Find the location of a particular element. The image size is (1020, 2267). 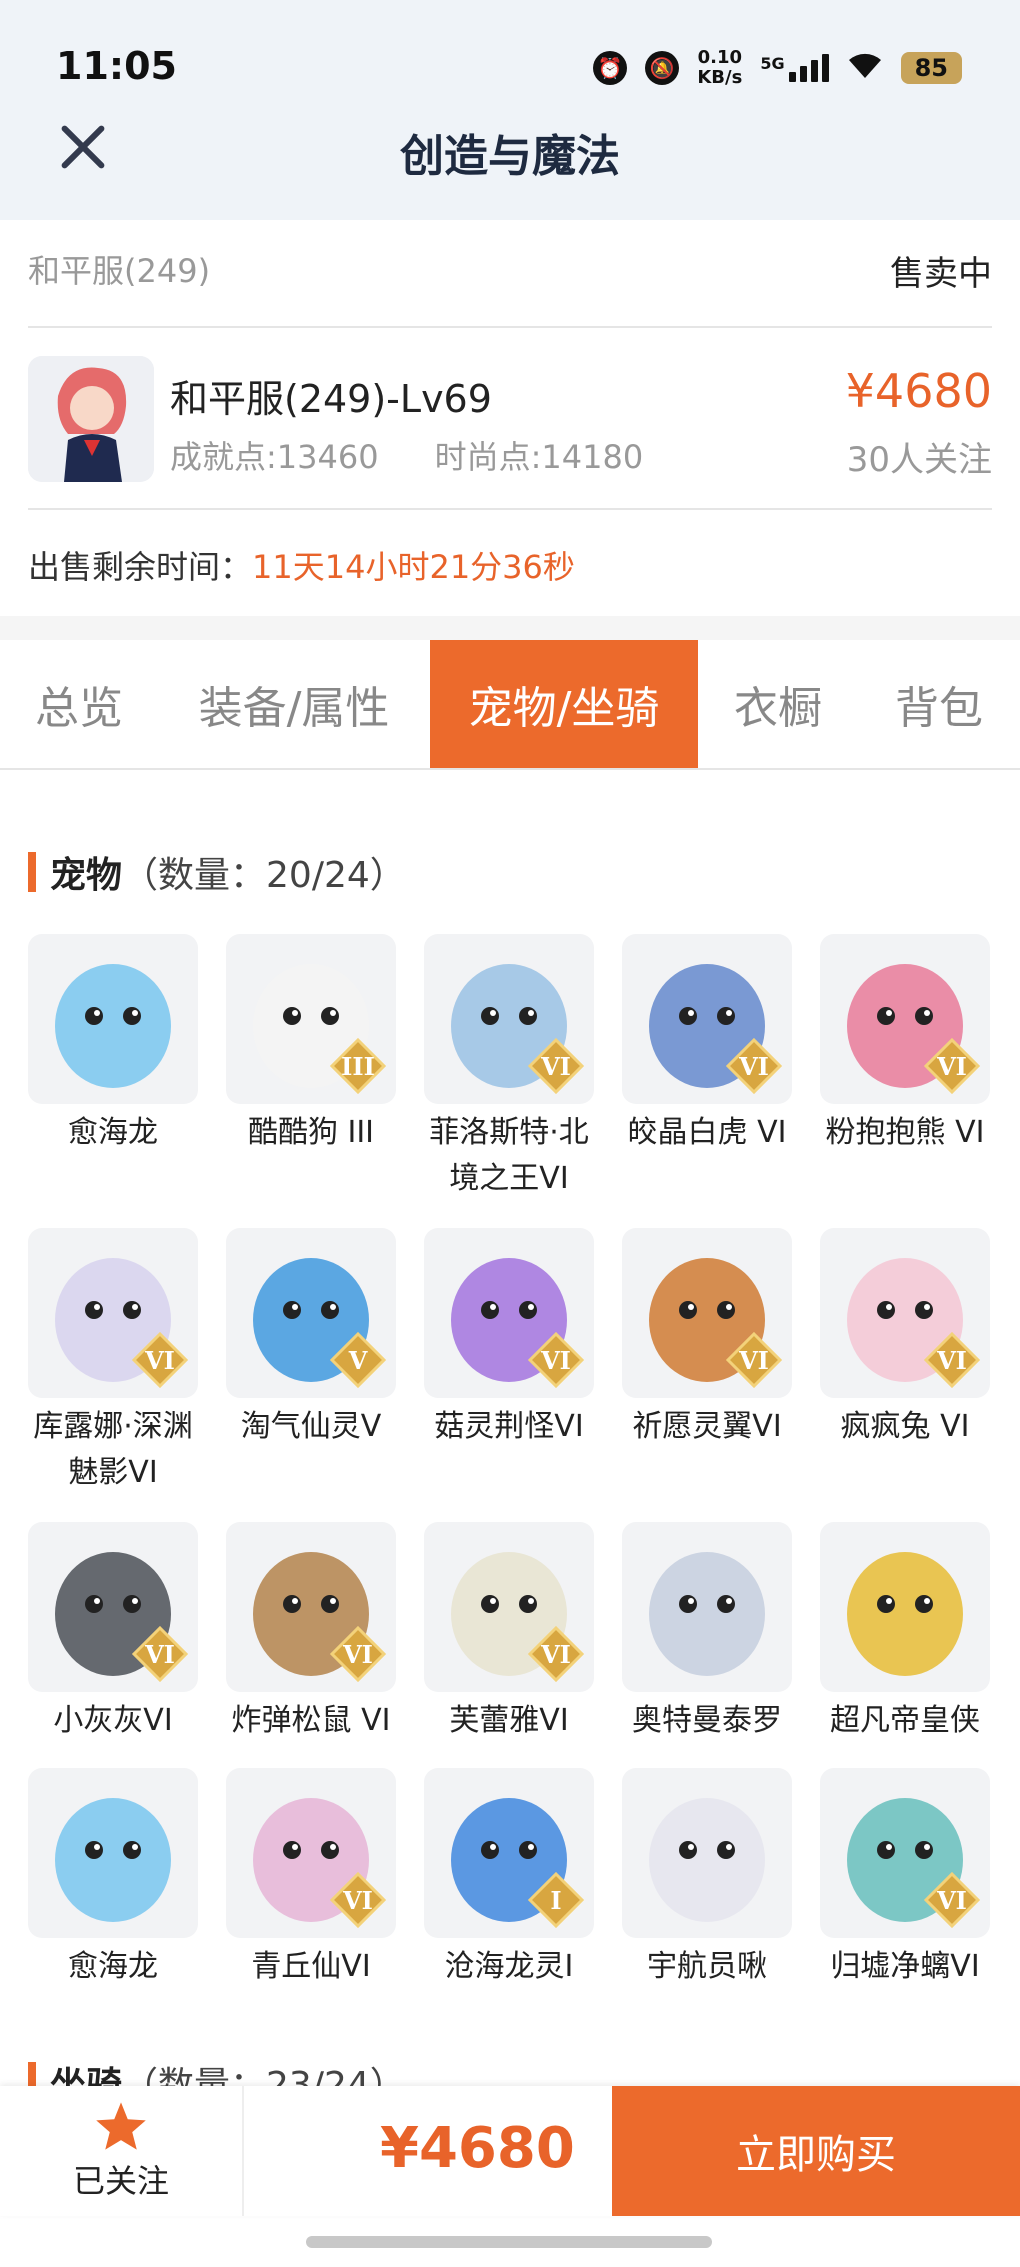

alarm-icon: ⏰ is located at coordinates (610, 68).